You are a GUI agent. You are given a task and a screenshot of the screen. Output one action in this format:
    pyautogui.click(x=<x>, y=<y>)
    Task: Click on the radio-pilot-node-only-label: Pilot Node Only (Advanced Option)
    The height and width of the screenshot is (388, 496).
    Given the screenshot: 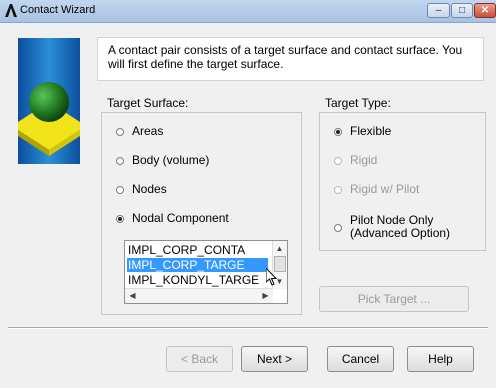 What is the action you would take?
    pyautogui.click(x=400, y=226)
    